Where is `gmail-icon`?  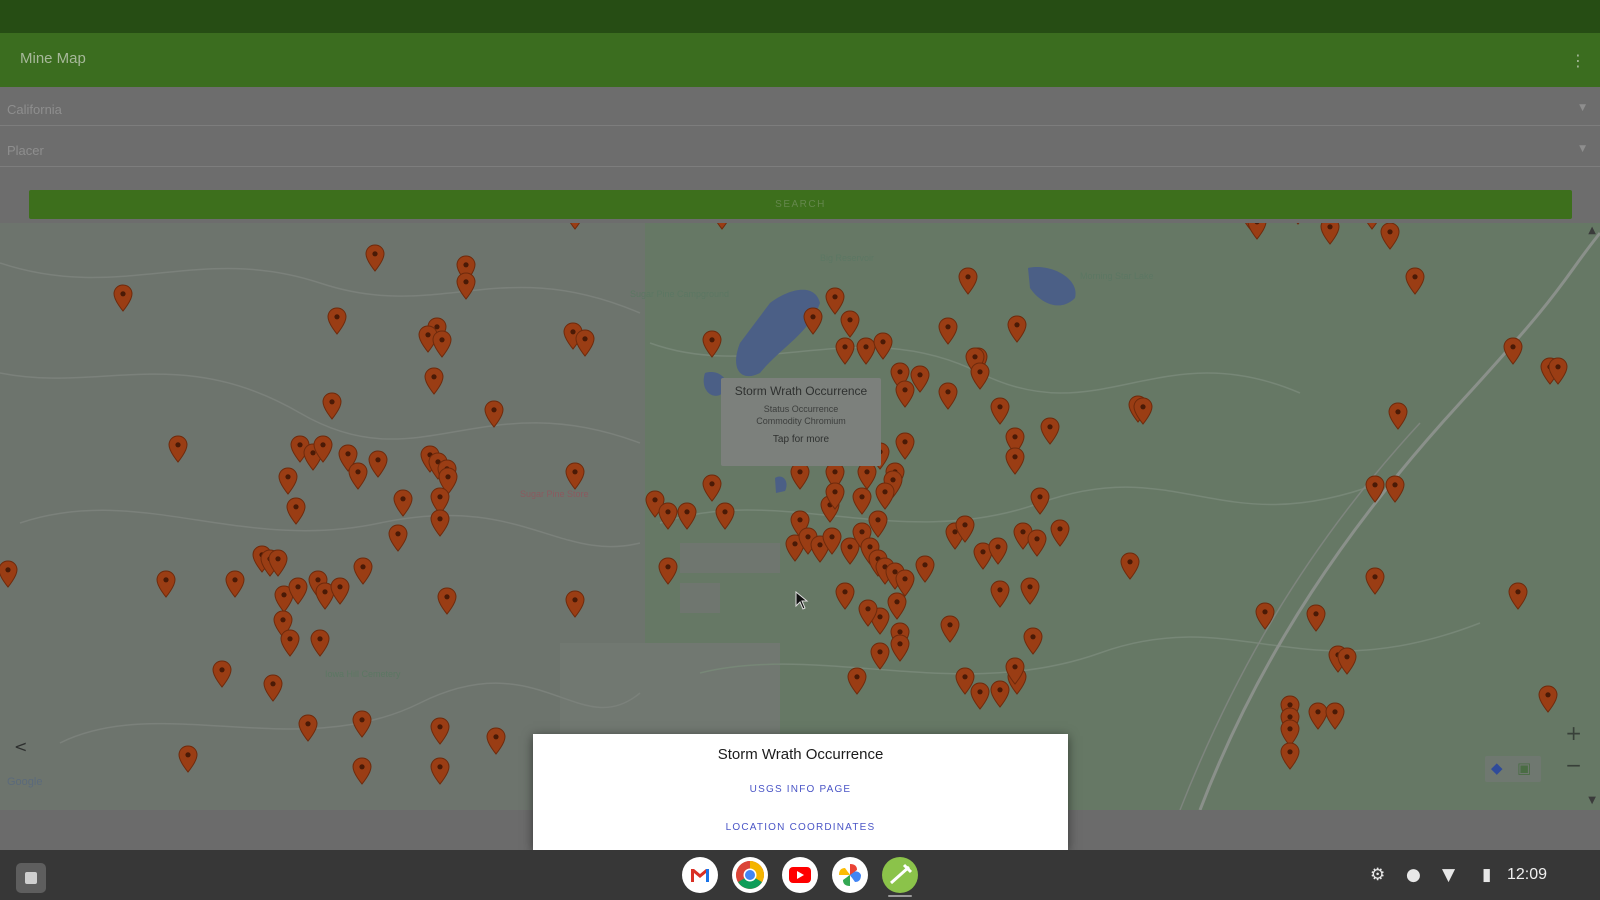
gmail-icon is located at coordinates (700, 875).